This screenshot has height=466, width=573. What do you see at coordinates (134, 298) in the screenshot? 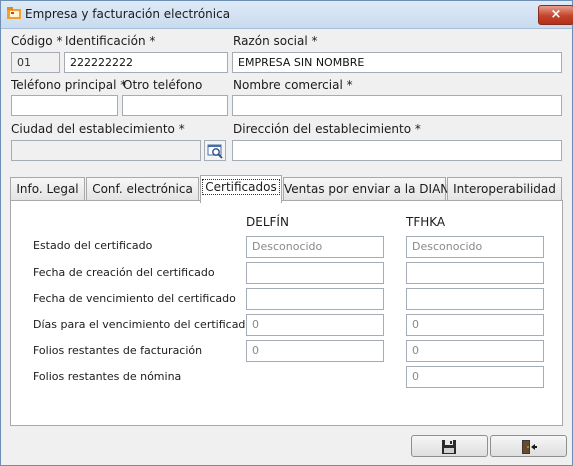
I see `fecha-vencimiento-label: Fecha de vencimiento del certificado` at bounding box center [134, 298].